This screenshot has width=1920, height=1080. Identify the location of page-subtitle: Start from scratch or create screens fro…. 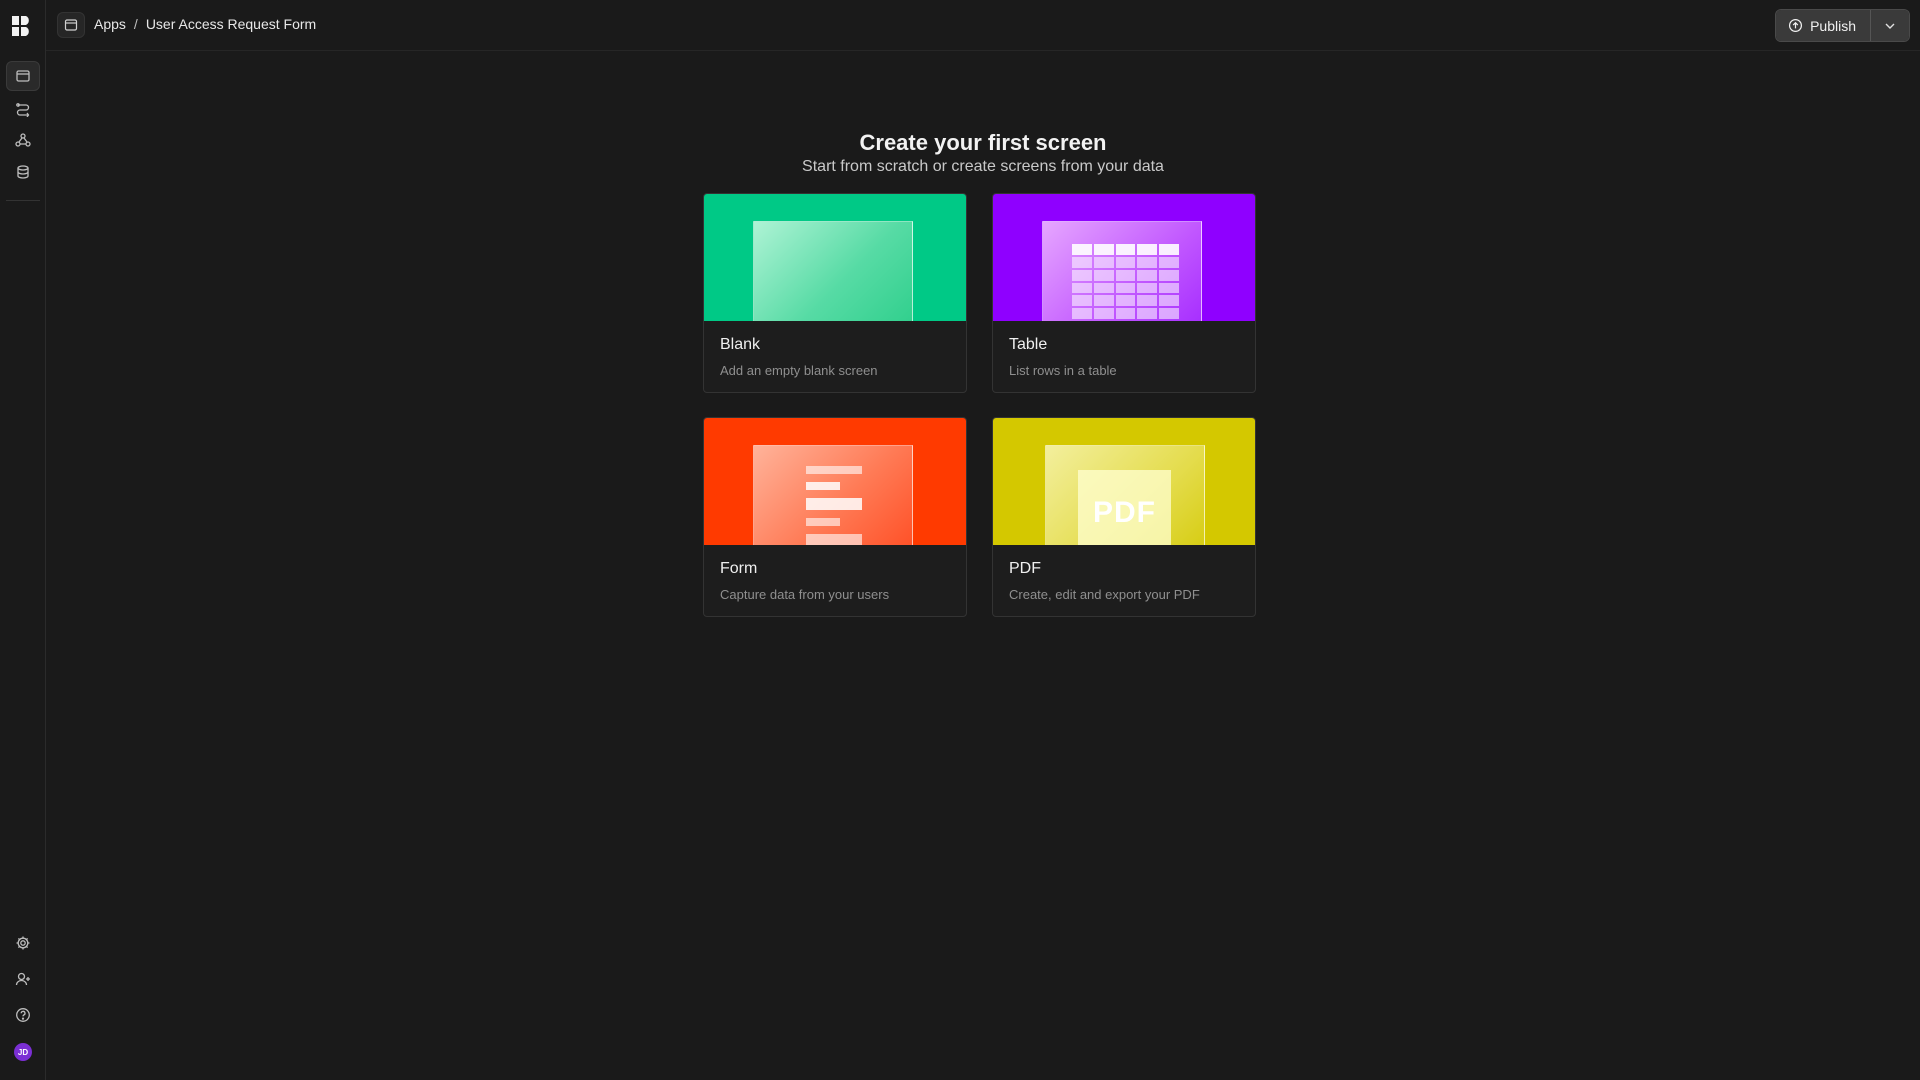
(983, 166).